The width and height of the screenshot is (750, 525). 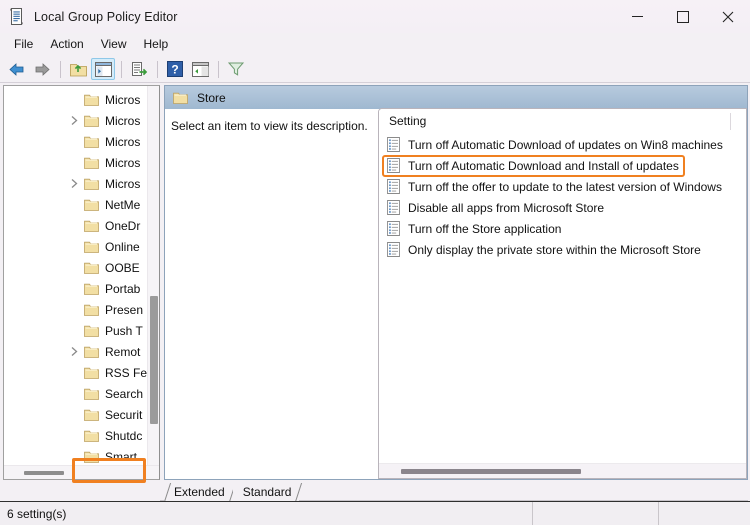 What do you see at coordinates (75, 372) in the screenshot?
I see `tree-item-rss-fe: RSS Fe` at bounding box center [75, 372].